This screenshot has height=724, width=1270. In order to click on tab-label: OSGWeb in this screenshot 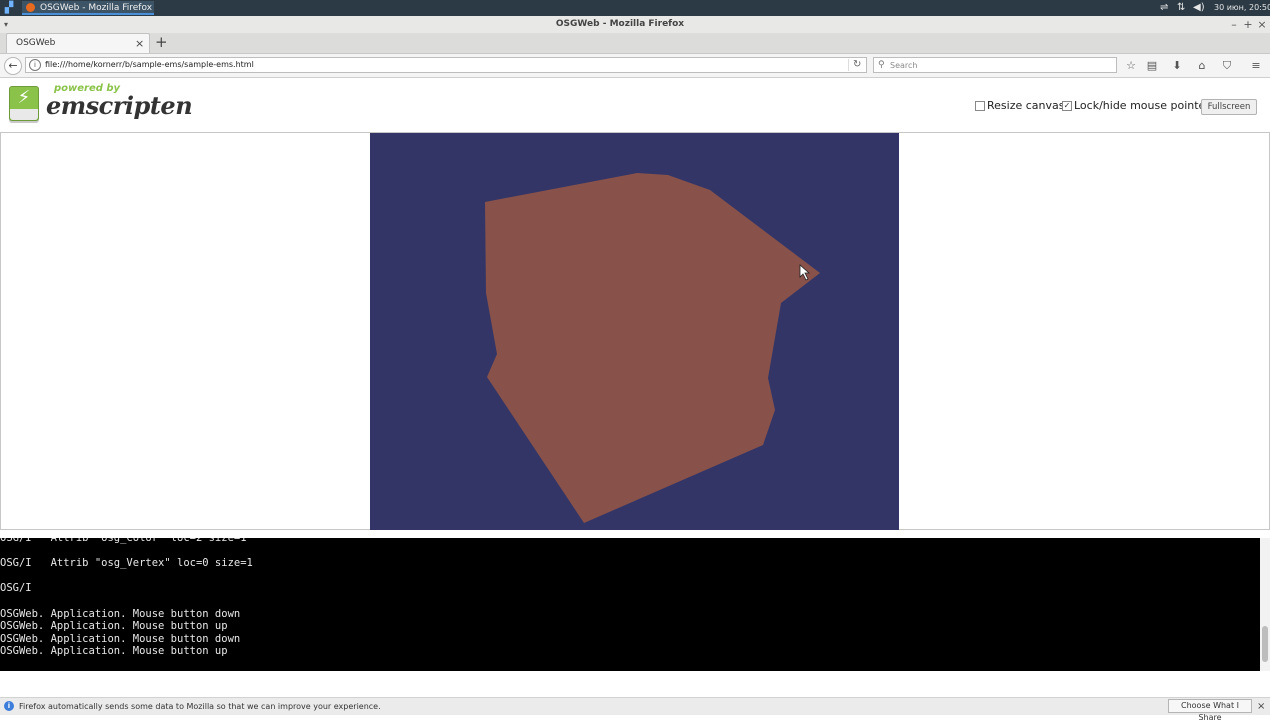, I will do `click(36, 43)`.